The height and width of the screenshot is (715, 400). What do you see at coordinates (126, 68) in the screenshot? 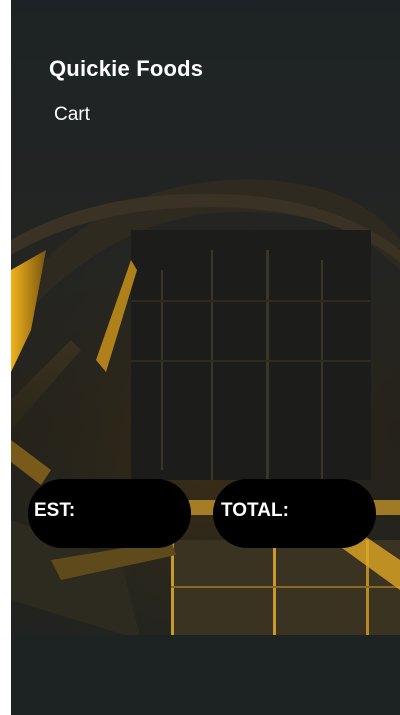
I see `app-title: Quickie Foods` at bounding box center [126, 68].